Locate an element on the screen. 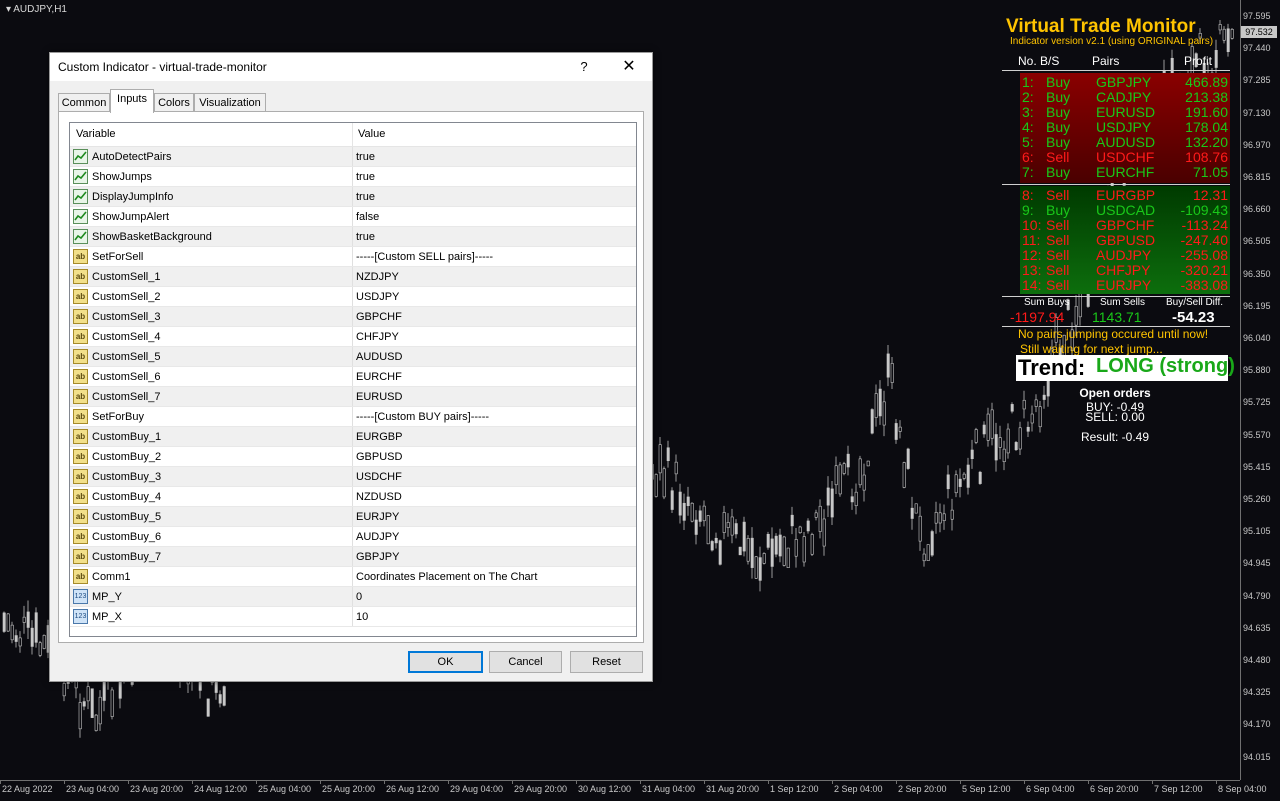  basket-side: Buy is located at coordinates (1058, 97).